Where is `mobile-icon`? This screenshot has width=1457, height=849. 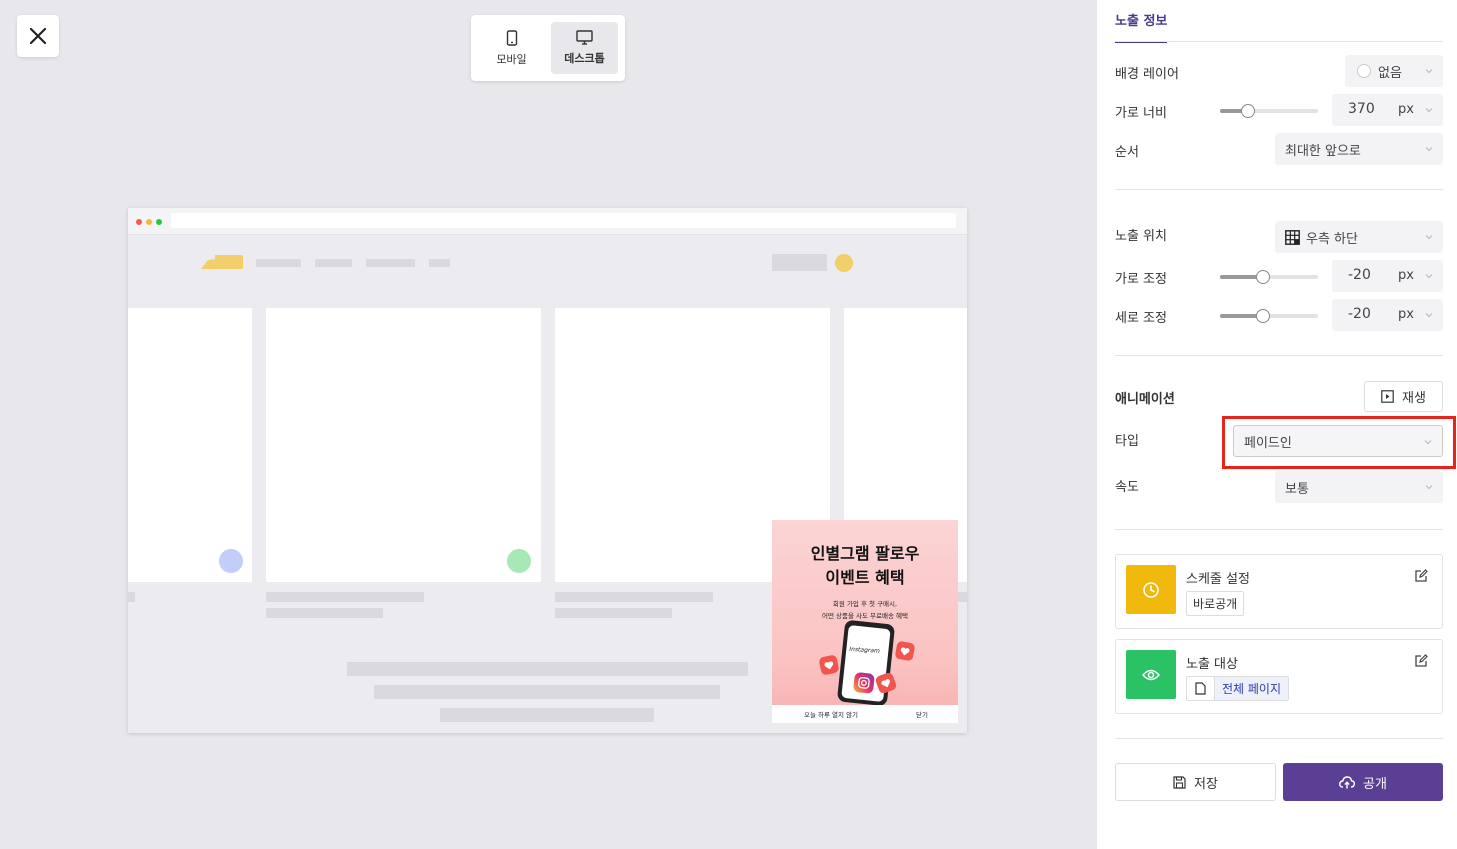 mobile-icon is located at coordinates (511, 37).